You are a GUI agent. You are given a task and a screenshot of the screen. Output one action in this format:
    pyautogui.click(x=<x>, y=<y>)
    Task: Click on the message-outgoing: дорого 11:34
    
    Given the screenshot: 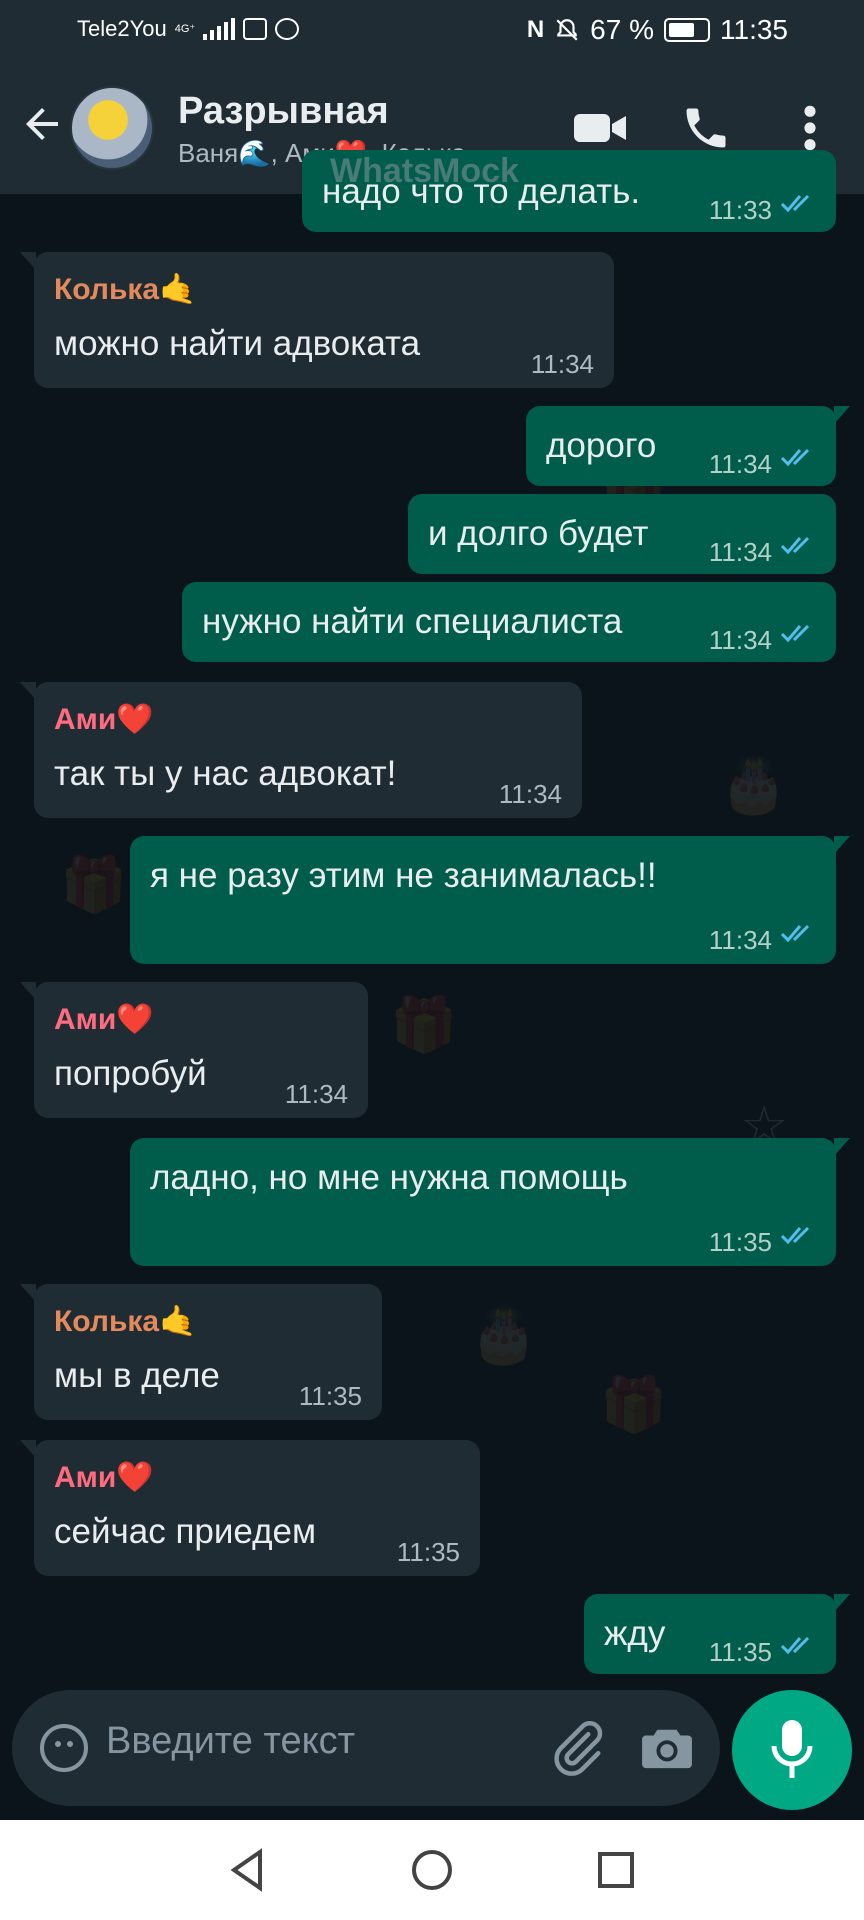 What is the action you would take?
    pyautogui.click(x=688, y=446)
    